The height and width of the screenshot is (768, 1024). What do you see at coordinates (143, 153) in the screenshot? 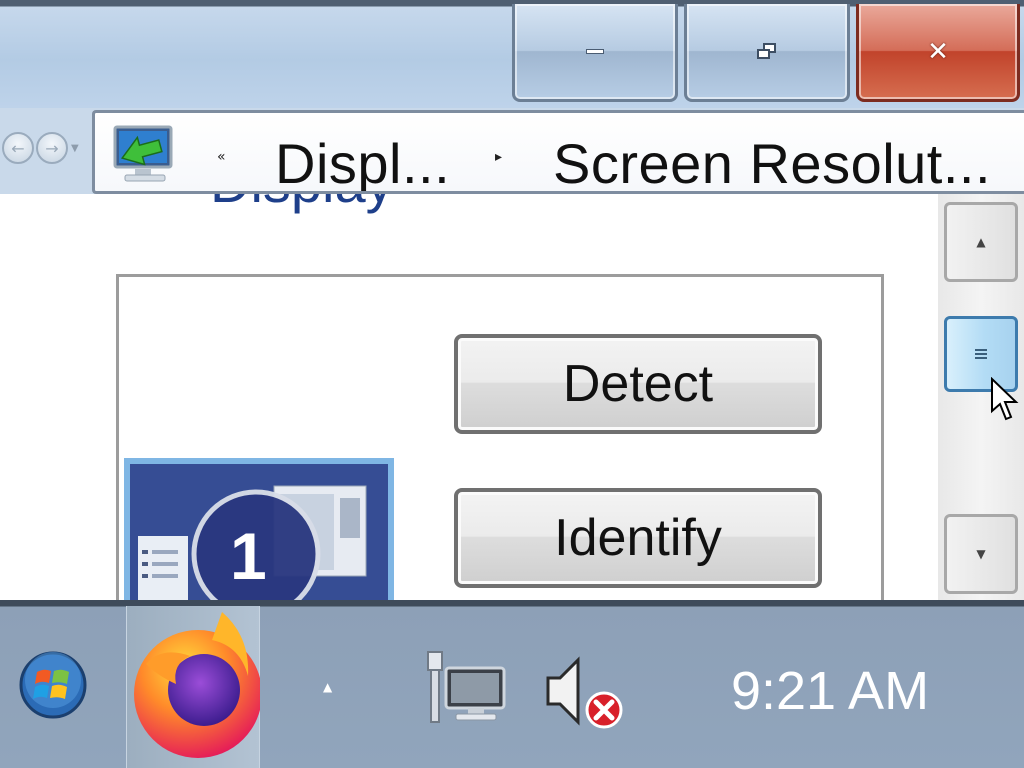
I see `display-control-panel-icon` at bounding box center [143, 153].